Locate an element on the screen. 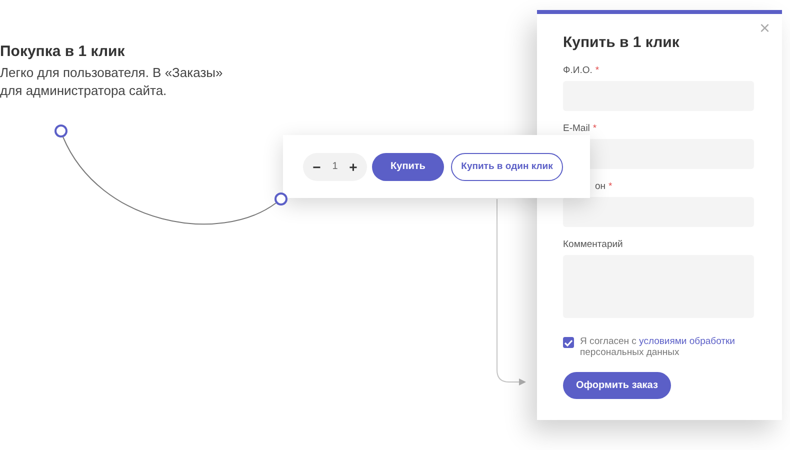 This screenshot has width=790, height=450. field-label: E-Mail is located at coordinates (576, 128).